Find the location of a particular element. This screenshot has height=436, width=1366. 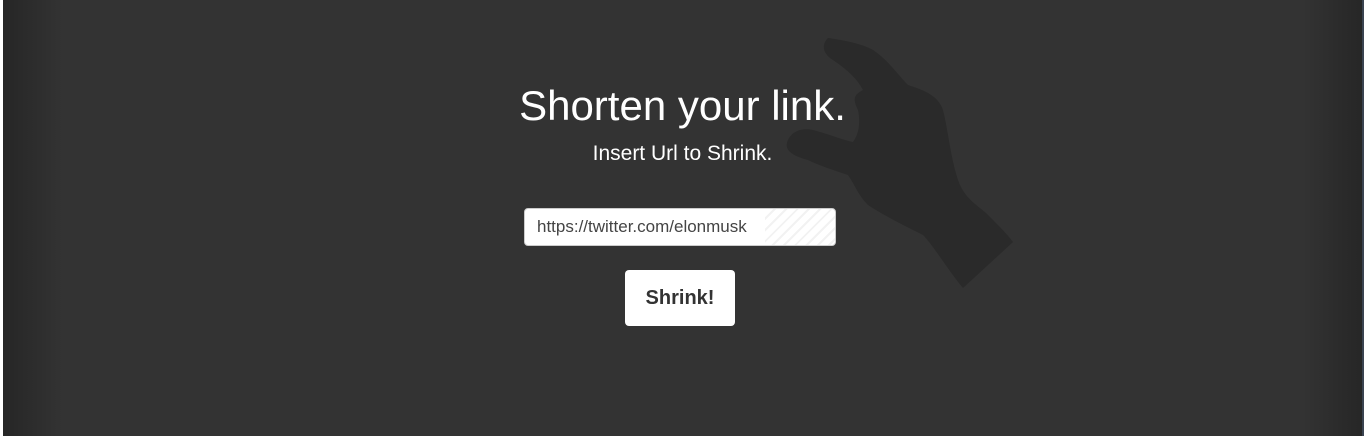

page-title: Shorten your link. is located at coordinates (682, 105).